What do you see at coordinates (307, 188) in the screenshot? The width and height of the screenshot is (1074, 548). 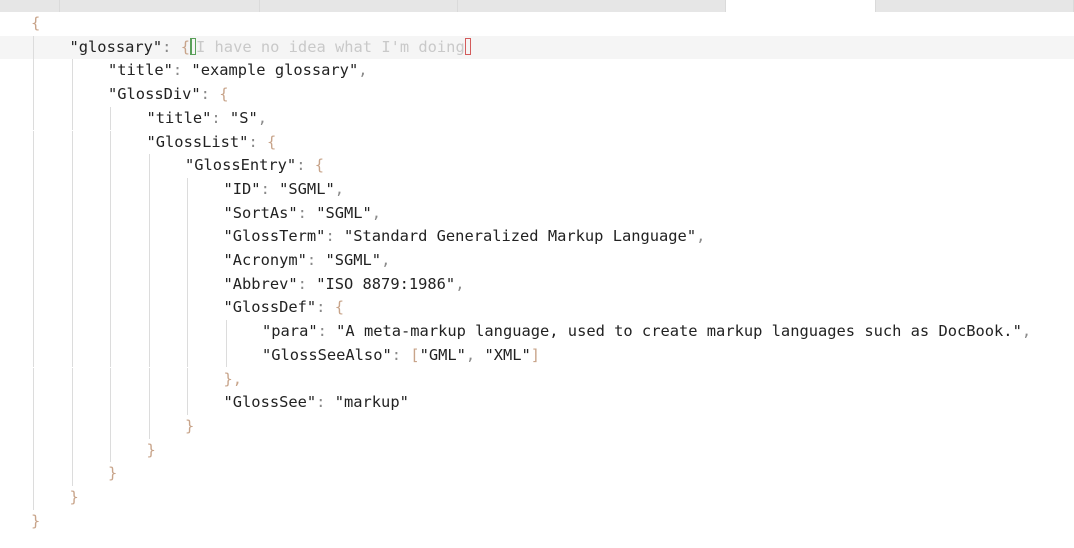 I see `json-value: "SGML"` at bounding box center [307, 188].